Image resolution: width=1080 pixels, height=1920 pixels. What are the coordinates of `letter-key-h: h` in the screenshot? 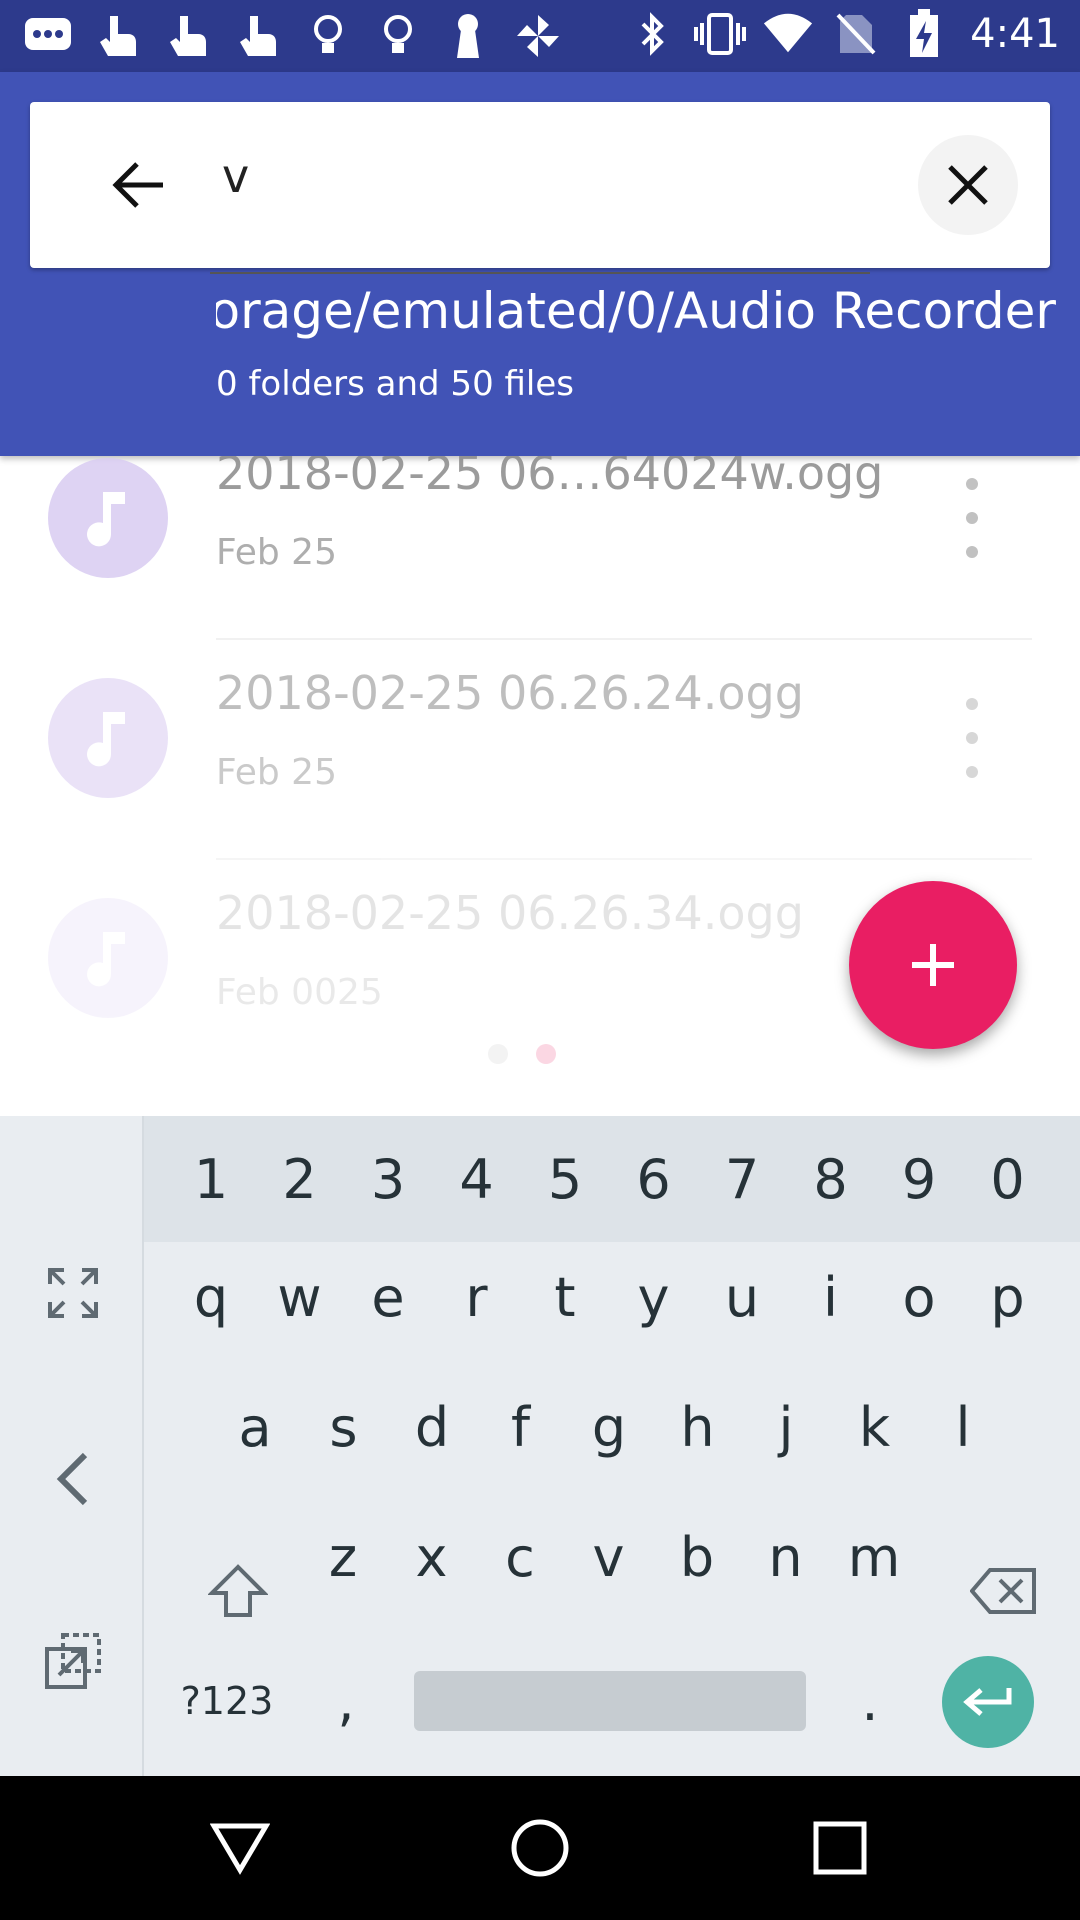 It's located at (698, 1427).